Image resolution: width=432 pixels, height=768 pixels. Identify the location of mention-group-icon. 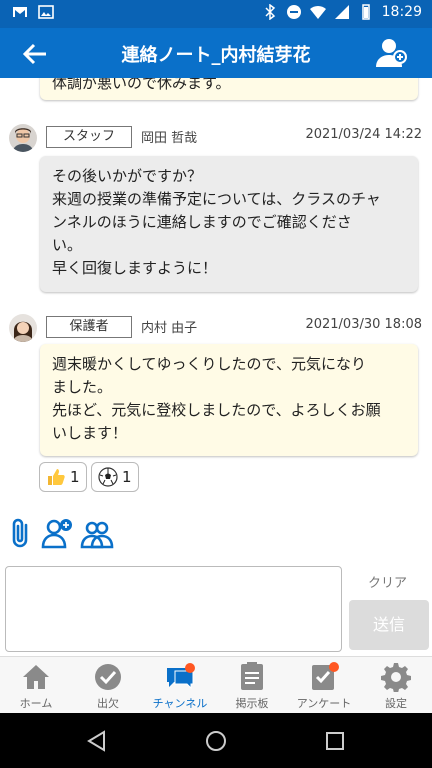
(97, 533).